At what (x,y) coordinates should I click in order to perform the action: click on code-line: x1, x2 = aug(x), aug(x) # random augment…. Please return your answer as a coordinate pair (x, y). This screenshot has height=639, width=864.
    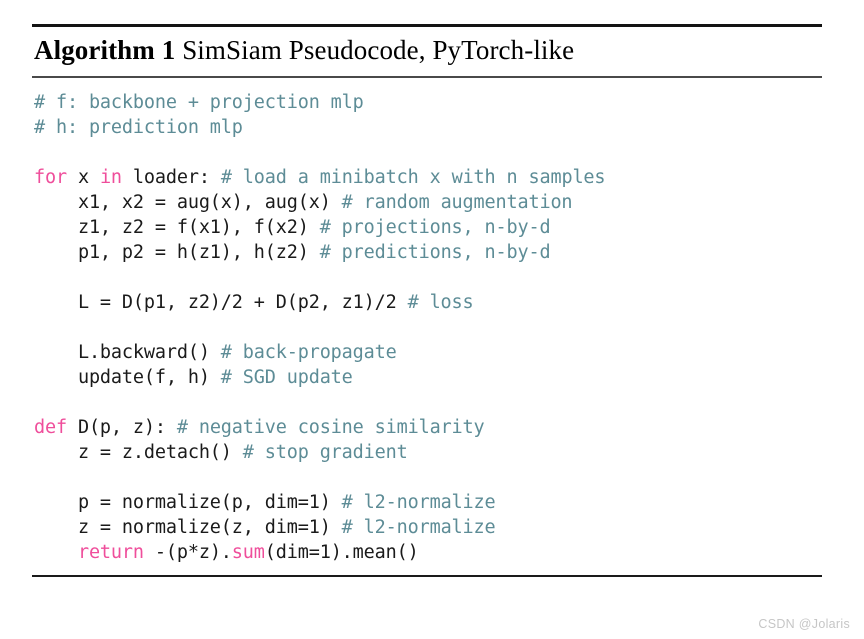
    Looking at the image, I should click on (428, 202).